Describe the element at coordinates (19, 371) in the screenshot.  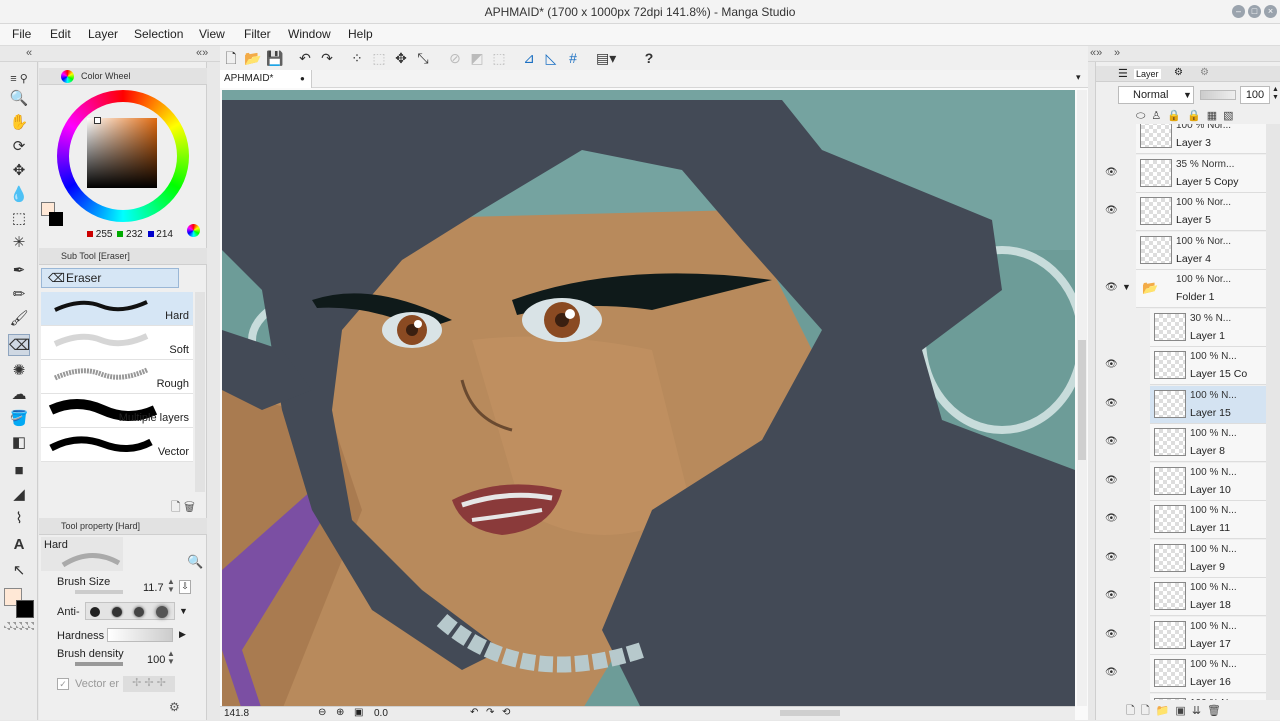
I see `decoration-tool-icon: ✺` at that location.